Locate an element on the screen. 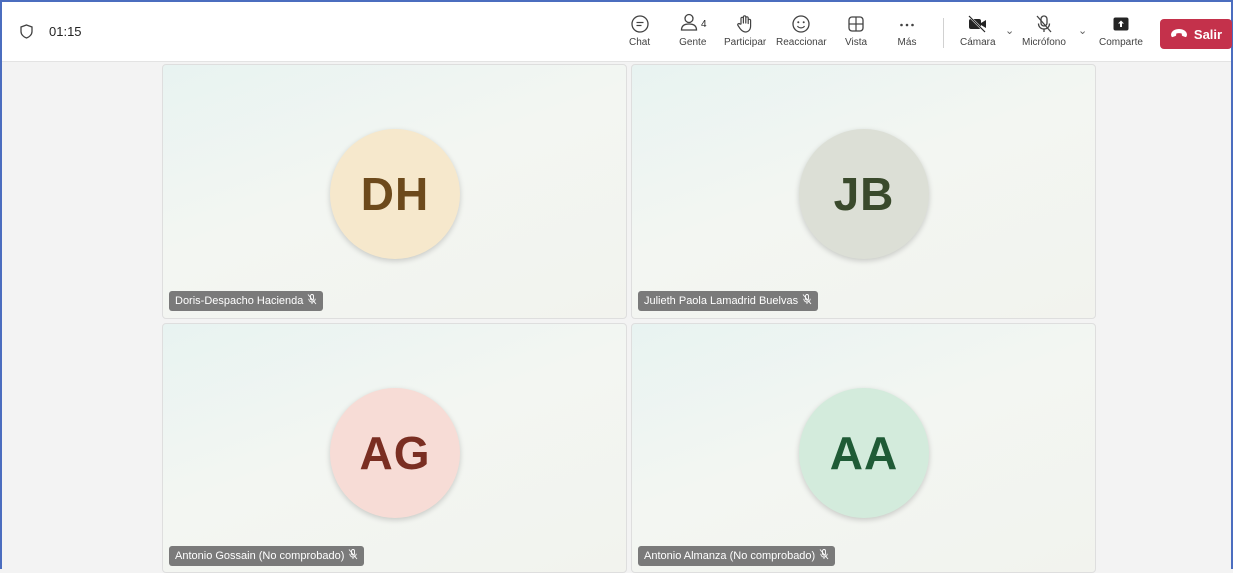 Image resolution: width=1233 pixels, height=573 pixels. raise-hand-button: Participar is located at coordinates (745, 31).